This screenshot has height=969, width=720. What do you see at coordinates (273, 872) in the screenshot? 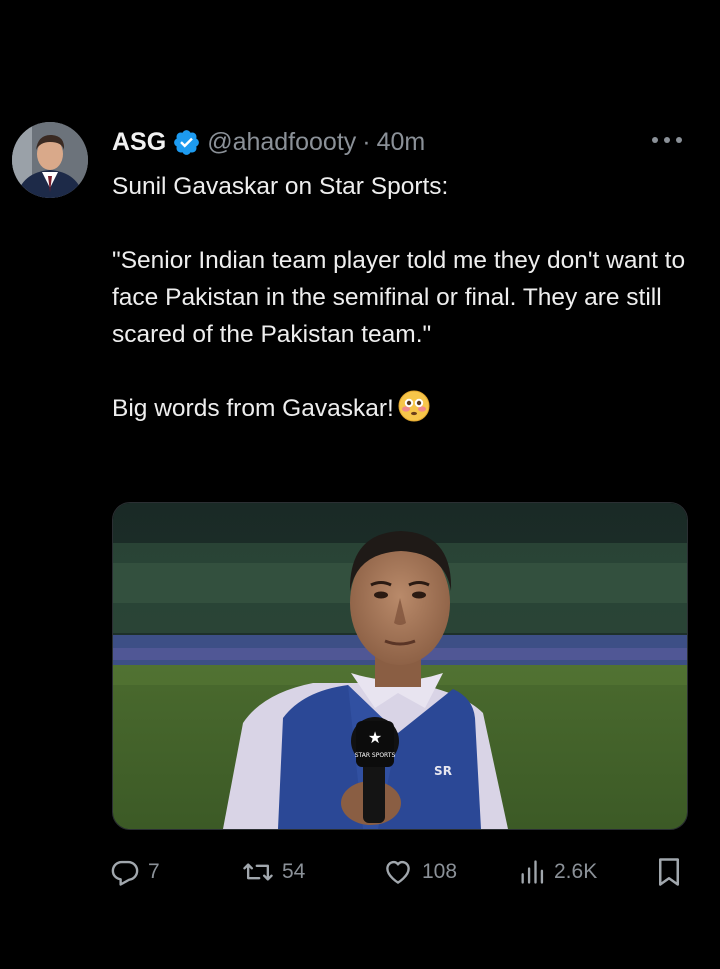
I see `repost-button: 54` at bounding box center [273, 872].